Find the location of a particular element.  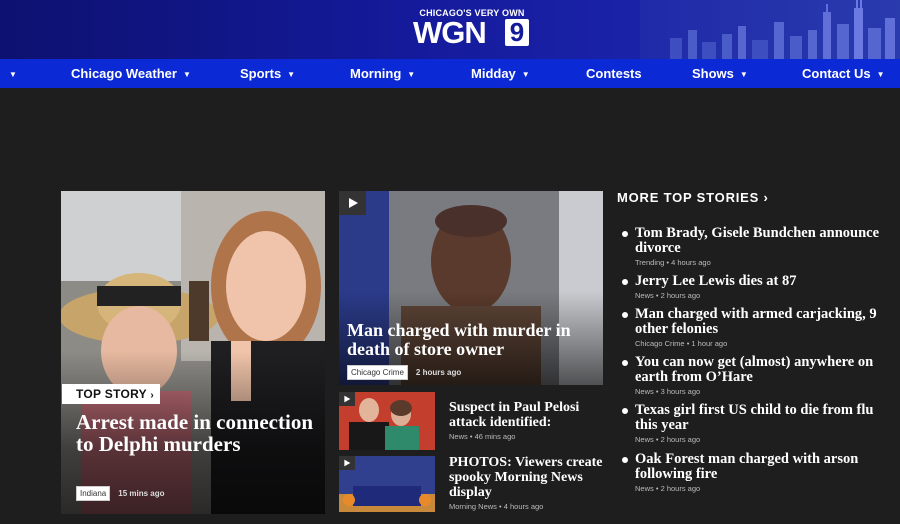

site-header: CHICAGO'S VERY OWN WGN 9 is located at coordinates (450, 29).